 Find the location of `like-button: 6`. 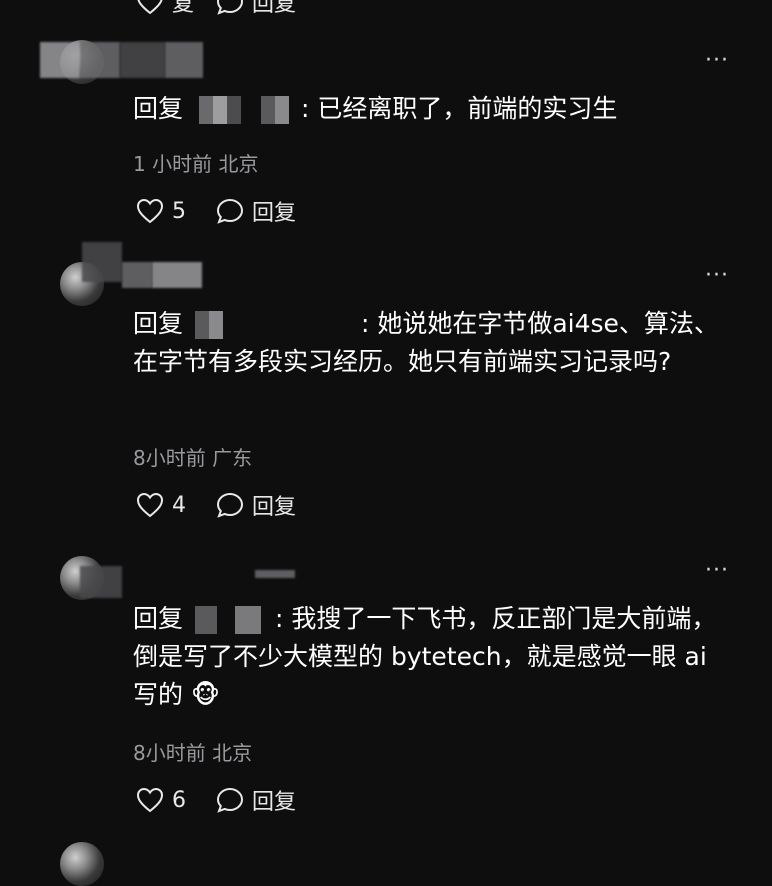

like-button: 6 is located at coordinates (176, 800).